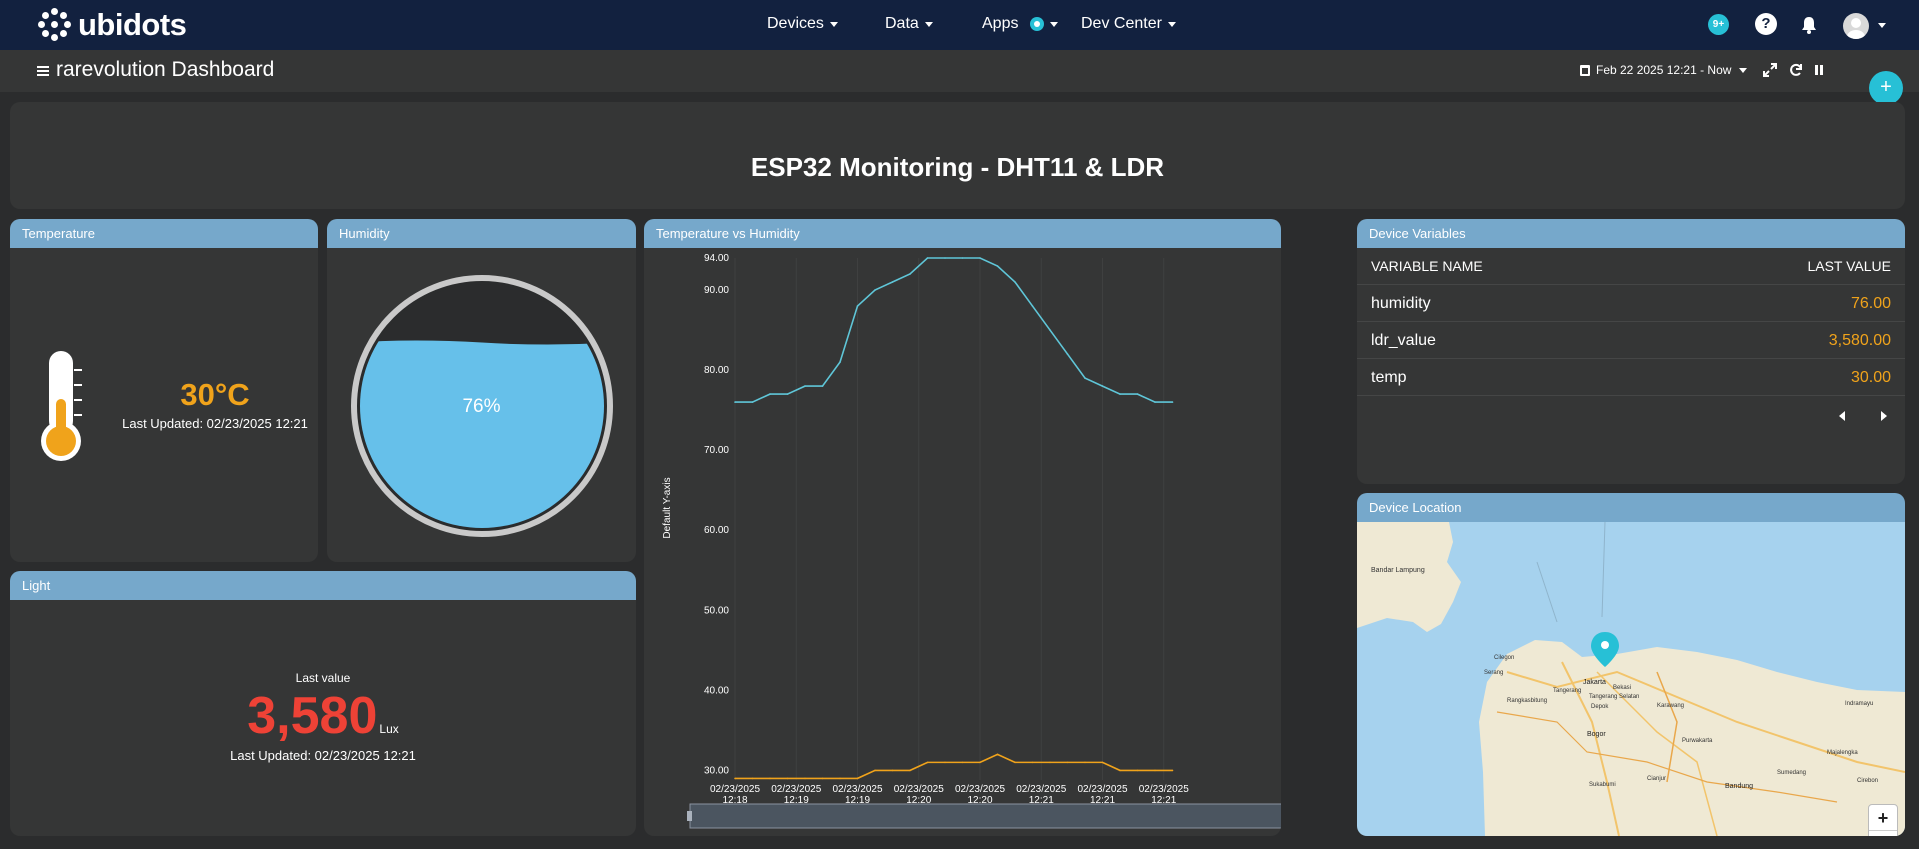 Image resolution: width=1919 pixels, height=849 pixels. Describe the element at coordinates (1128, 24) in the screenshot. I see `nav-dev-center: Dev Center` at that location.